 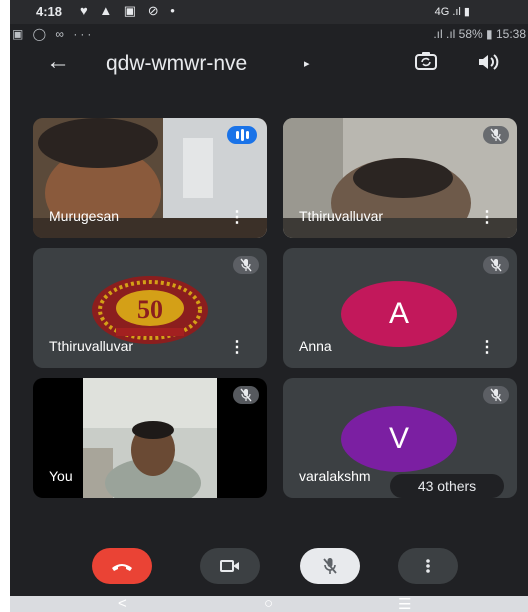 I want to click on participant-name: Murugesan, so click(x=84, y=216).